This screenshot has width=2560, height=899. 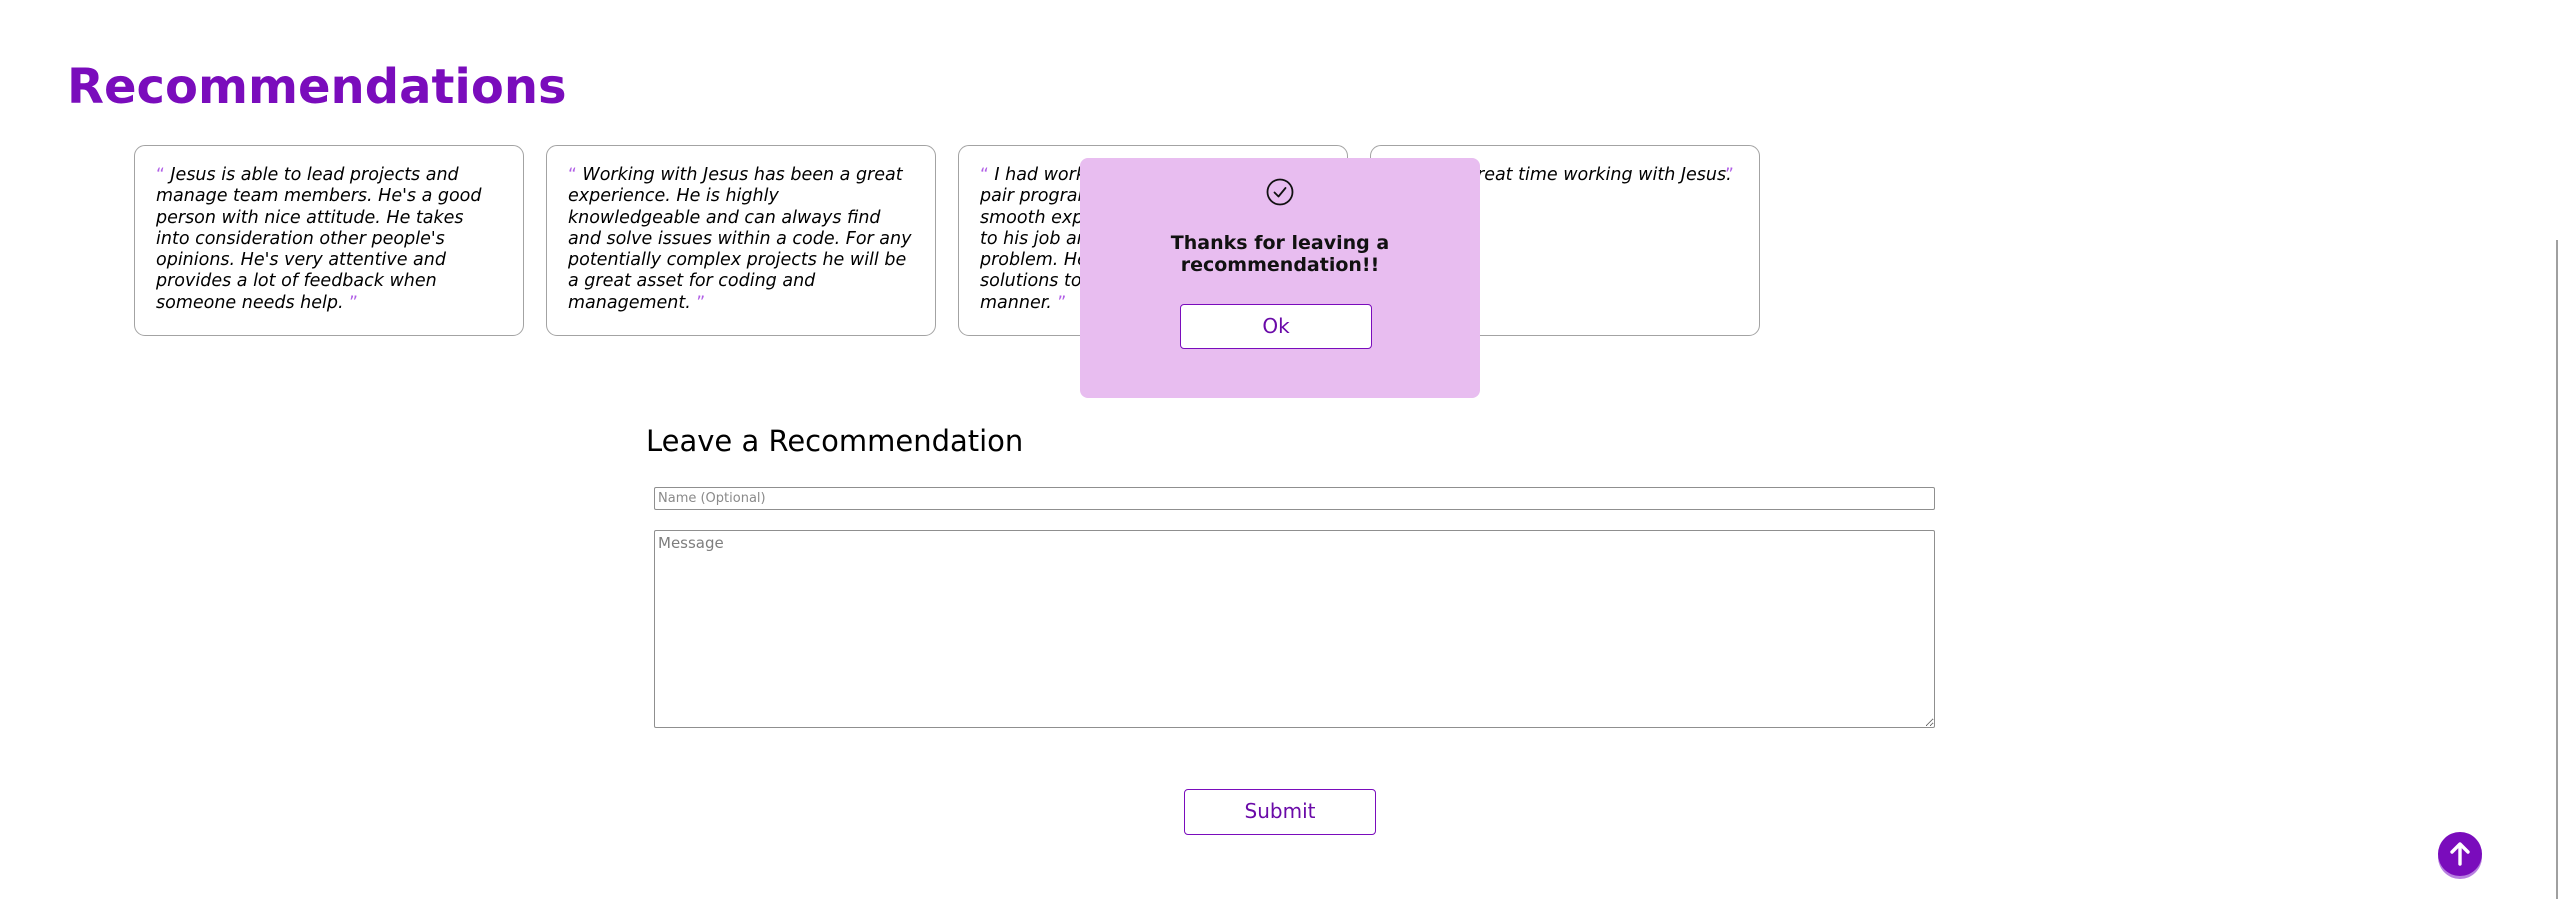 I want to click on ok-button: Ok, so click(x=1276, y=326).